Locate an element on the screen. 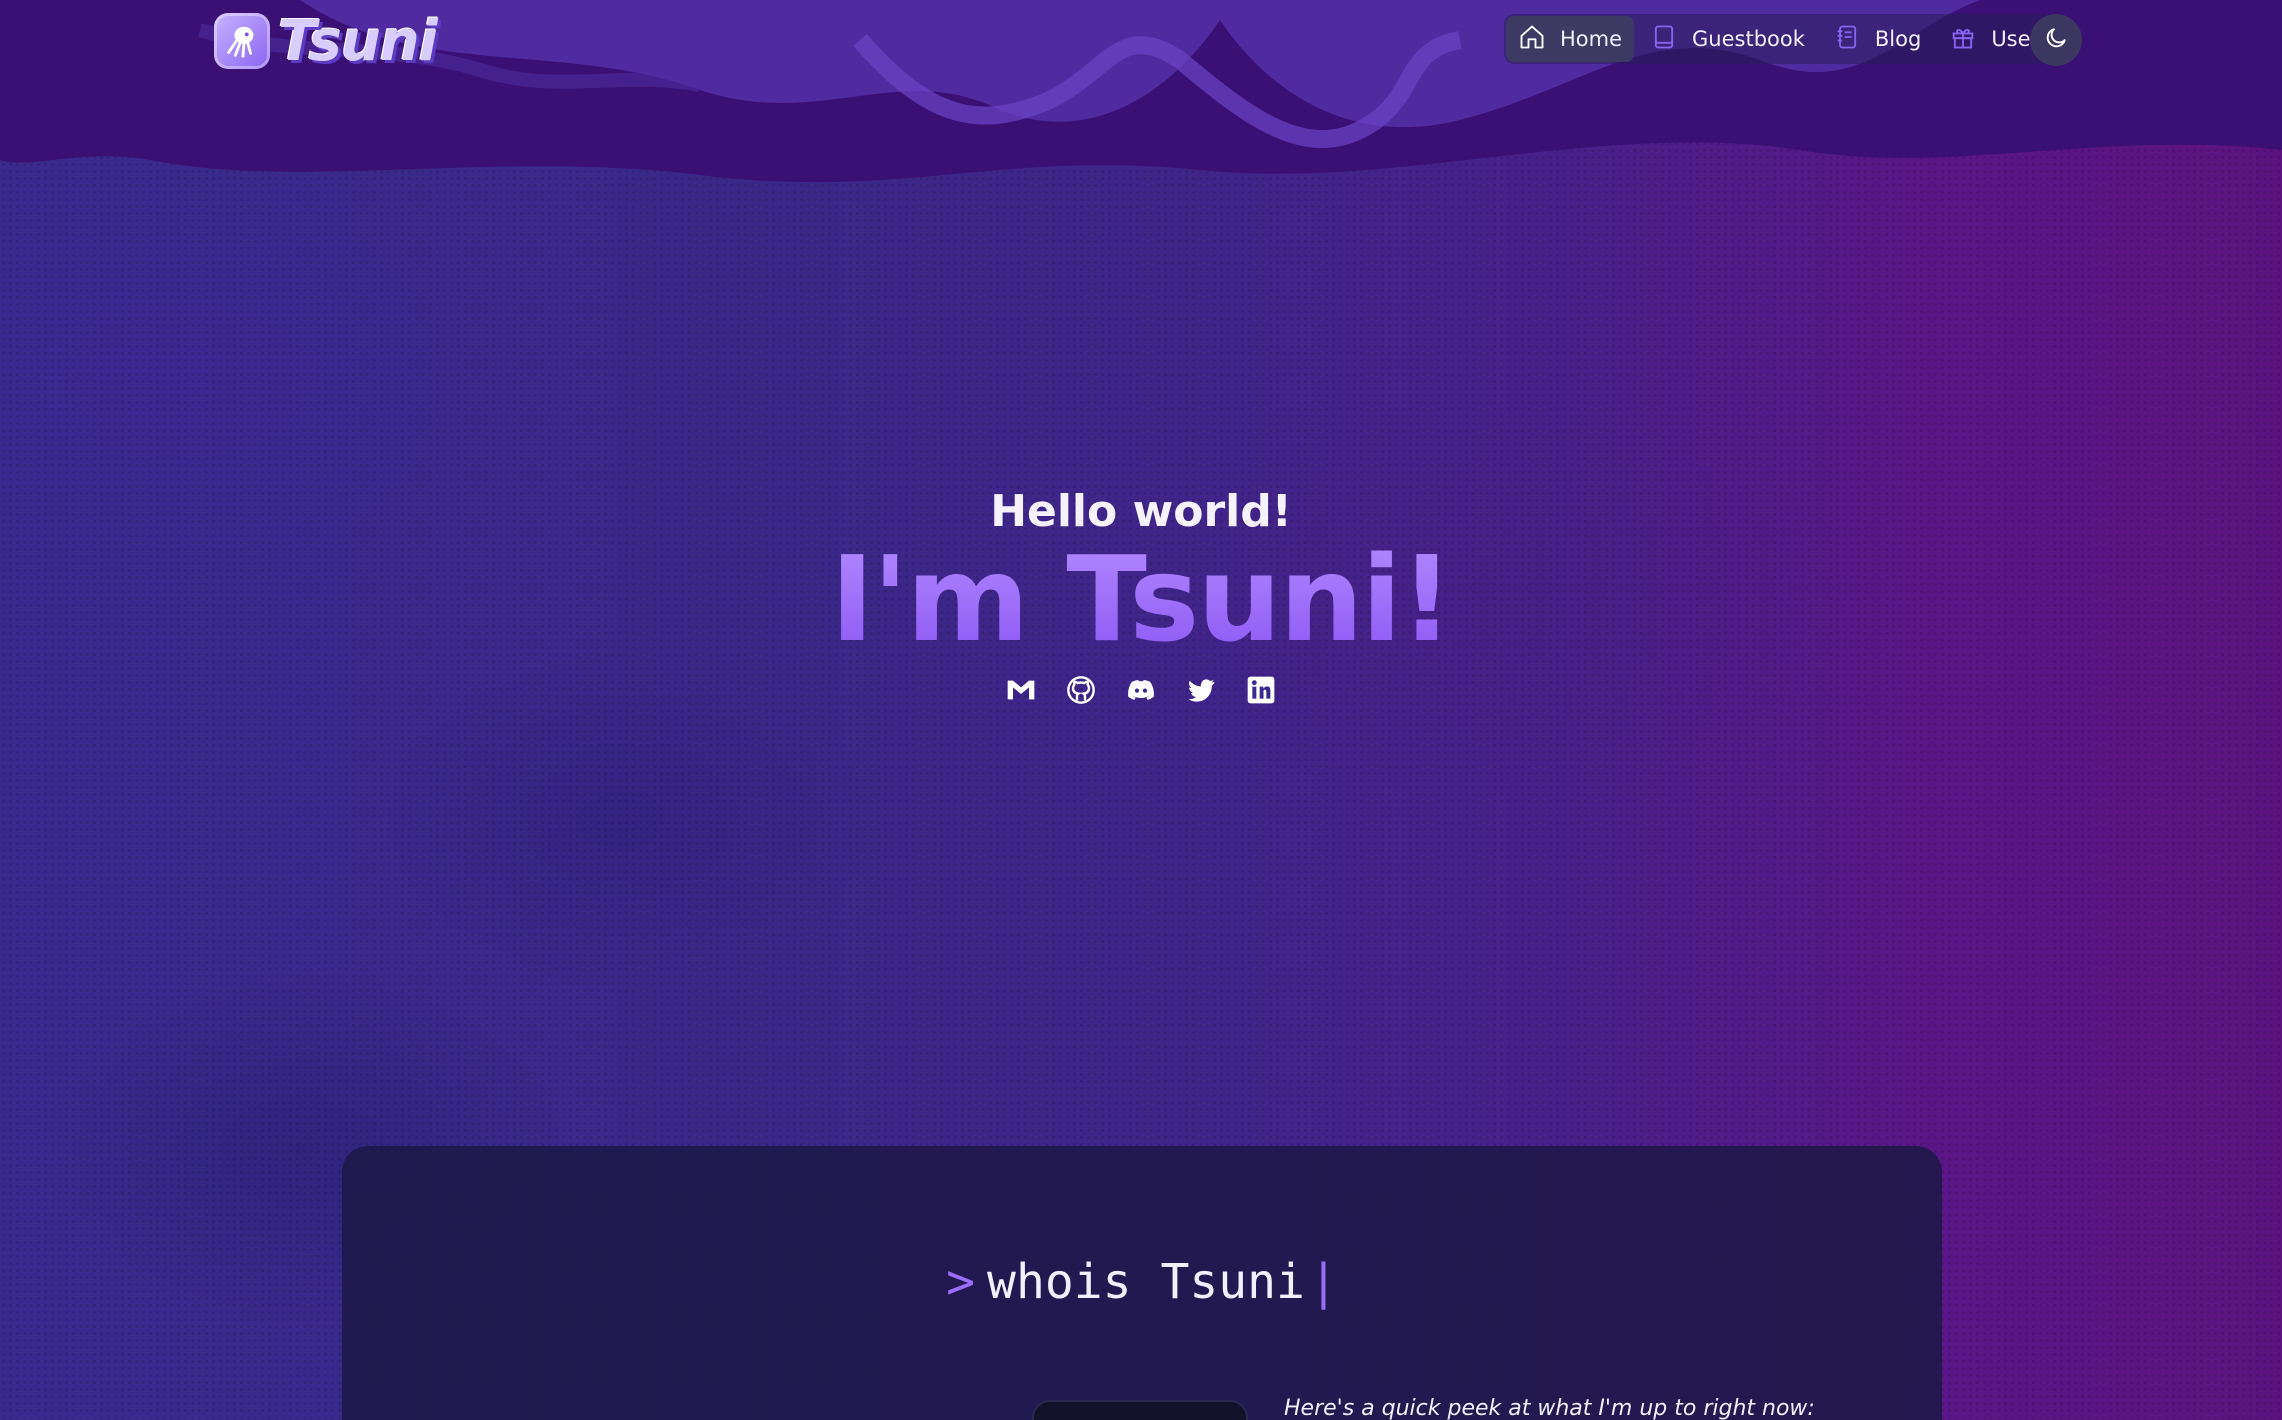  now-playing-widget is located at coordinates (1140, 1410).